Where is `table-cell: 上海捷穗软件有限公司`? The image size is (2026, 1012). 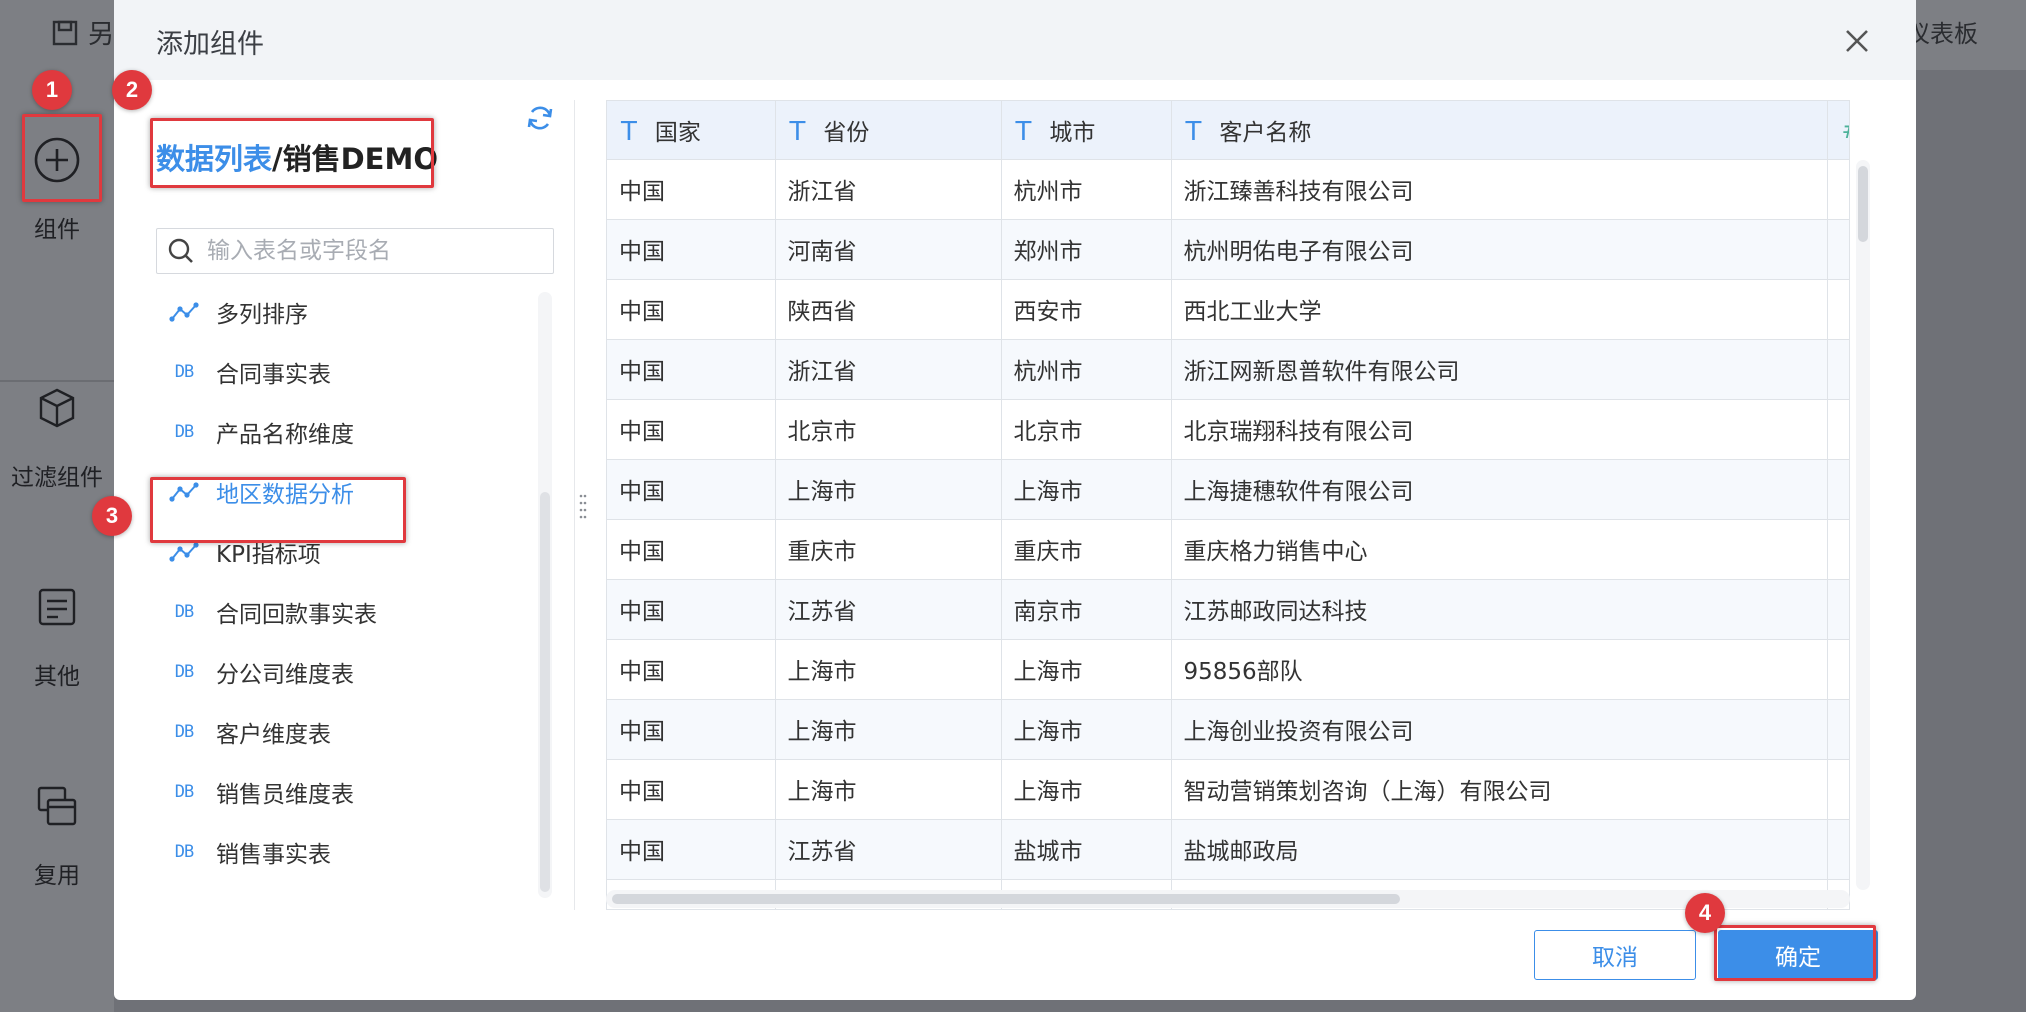 table-cell: 上海捷穗软件有限公司 is located at coordinates (1499, 489).